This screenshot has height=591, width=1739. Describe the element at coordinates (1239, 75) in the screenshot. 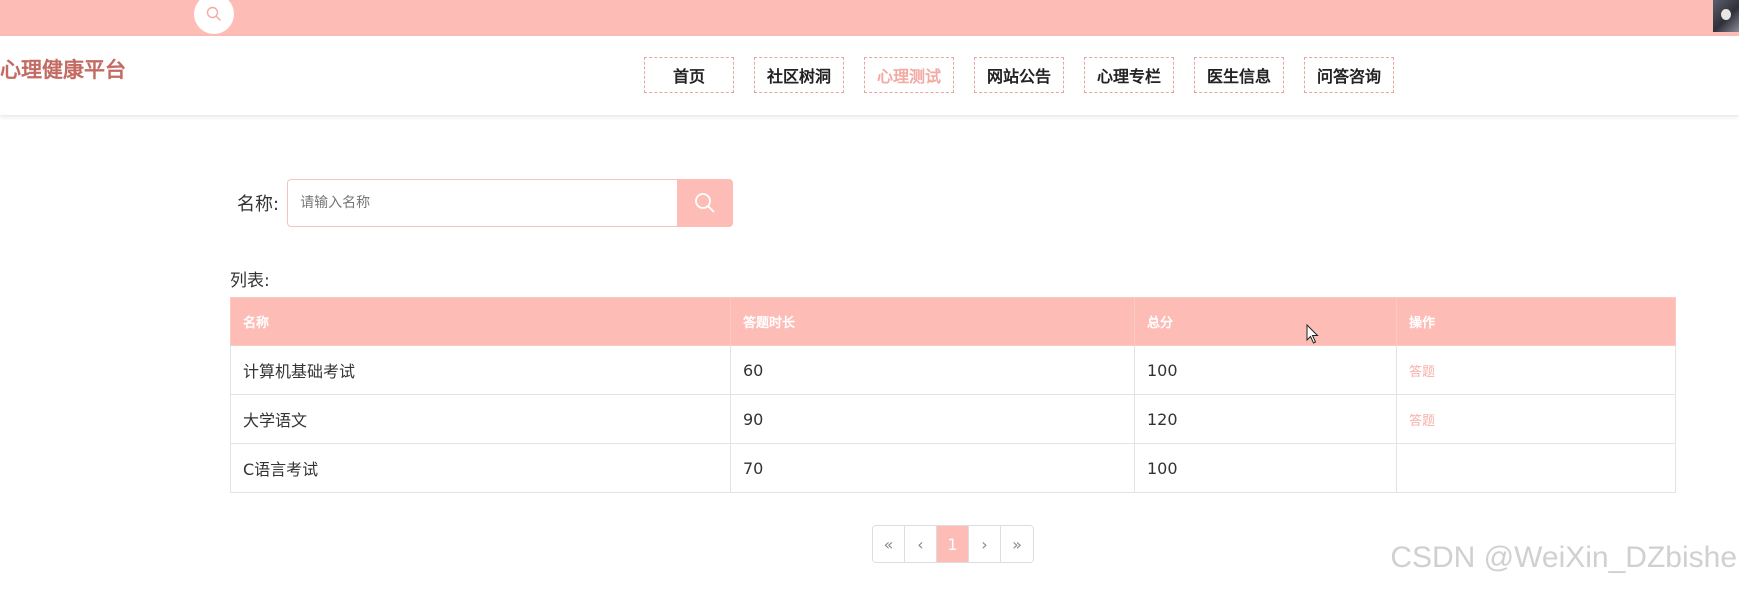

I see `nav-item-doctors: 医生信息` at that location.